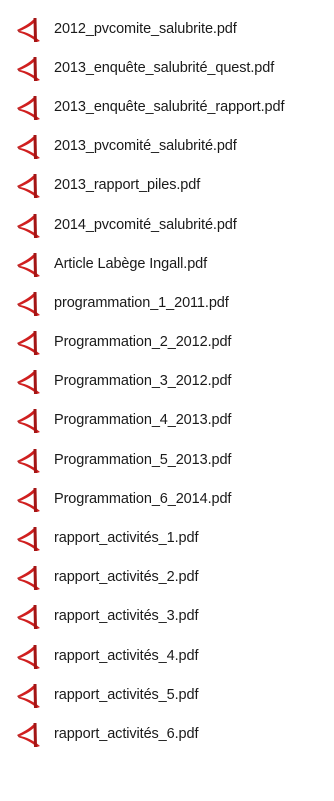  I want to click on file-name: rapport_activités_5.pdf, so click(126, 694).